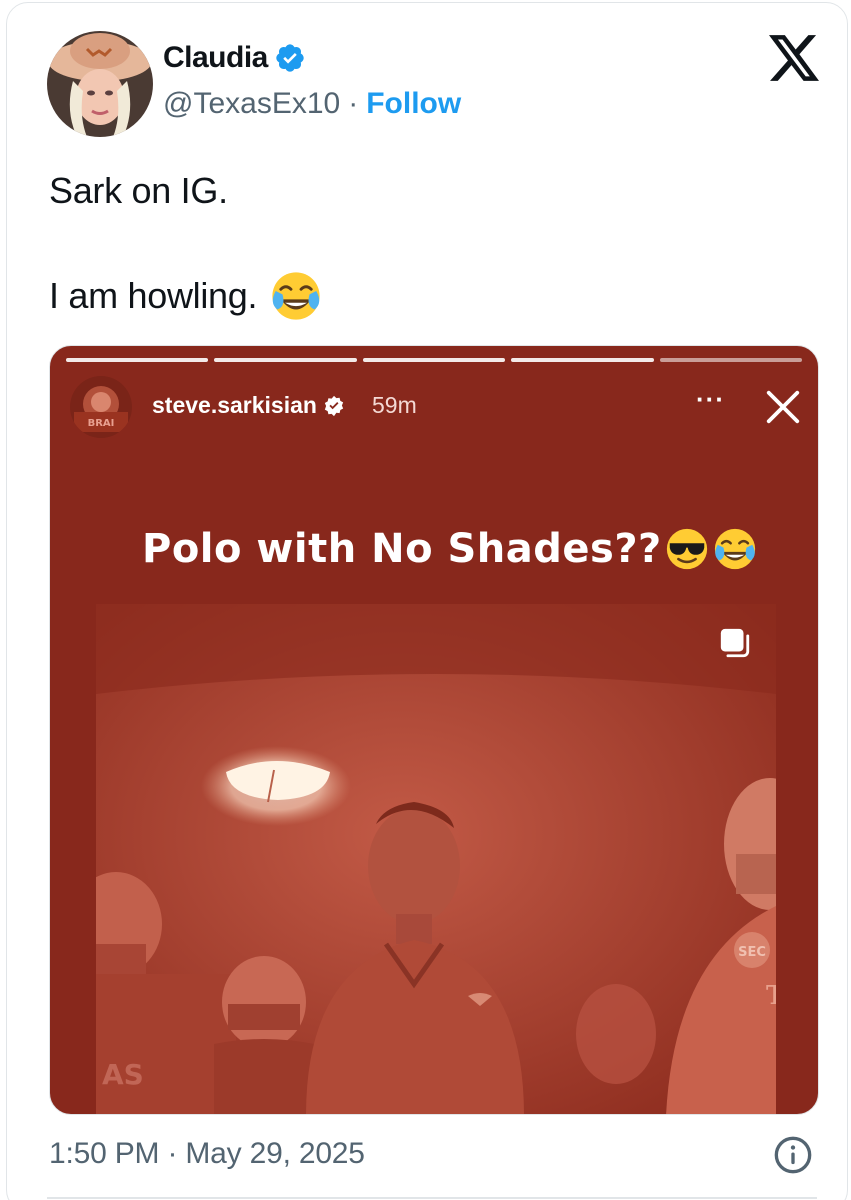 Image resolution: width=851 pixels, height=1200 pixels. Describe the element at coordinates (153, 295) in the screenshot. I see `tweet-line-2-text: I am howling.` at that location.